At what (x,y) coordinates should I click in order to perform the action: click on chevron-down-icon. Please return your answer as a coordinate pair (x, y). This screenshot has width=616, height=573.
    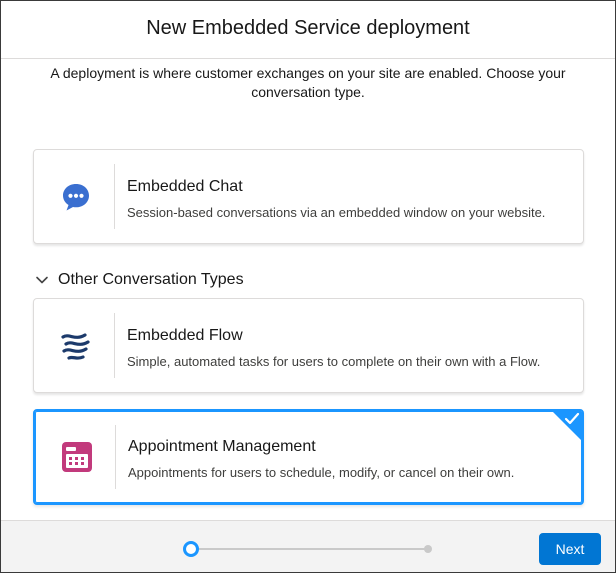
    Looking at the image, I should click on (42, 280).